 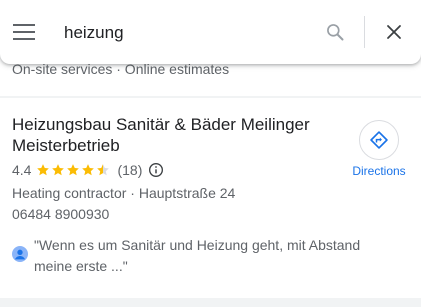 I want to click on phone-number: 06484 8900930, so click(x=60, y=214).